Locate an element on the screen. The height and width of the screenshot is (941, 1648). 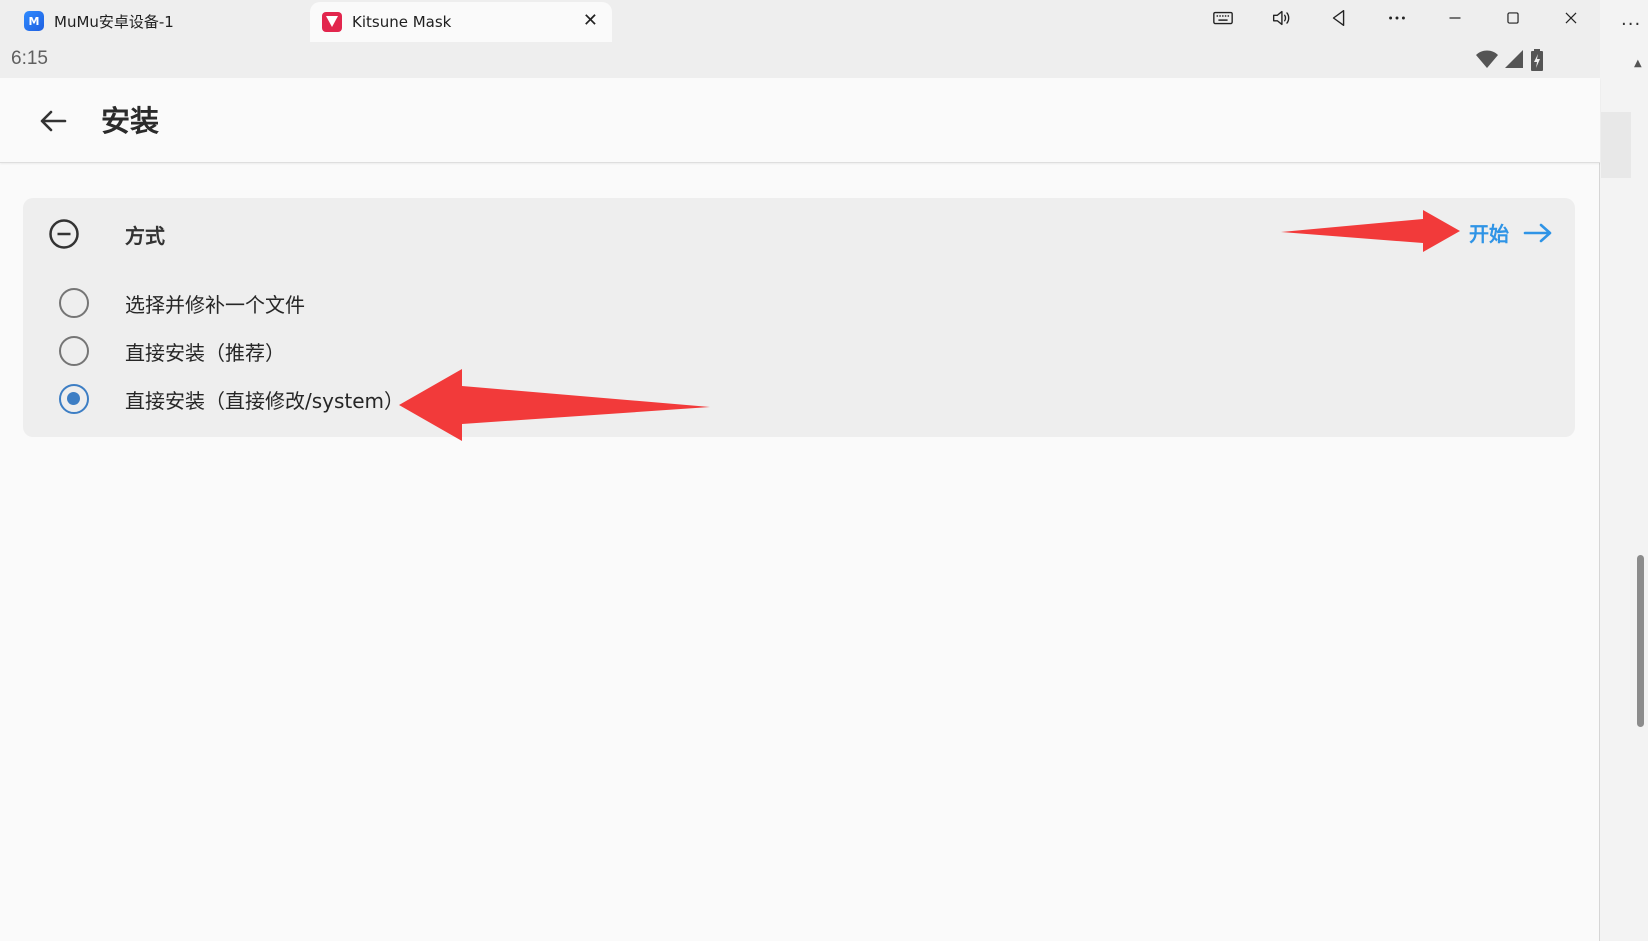
tab-mumu-device: M MuMu安卓设备-1 is located at coordinates (155, 21).